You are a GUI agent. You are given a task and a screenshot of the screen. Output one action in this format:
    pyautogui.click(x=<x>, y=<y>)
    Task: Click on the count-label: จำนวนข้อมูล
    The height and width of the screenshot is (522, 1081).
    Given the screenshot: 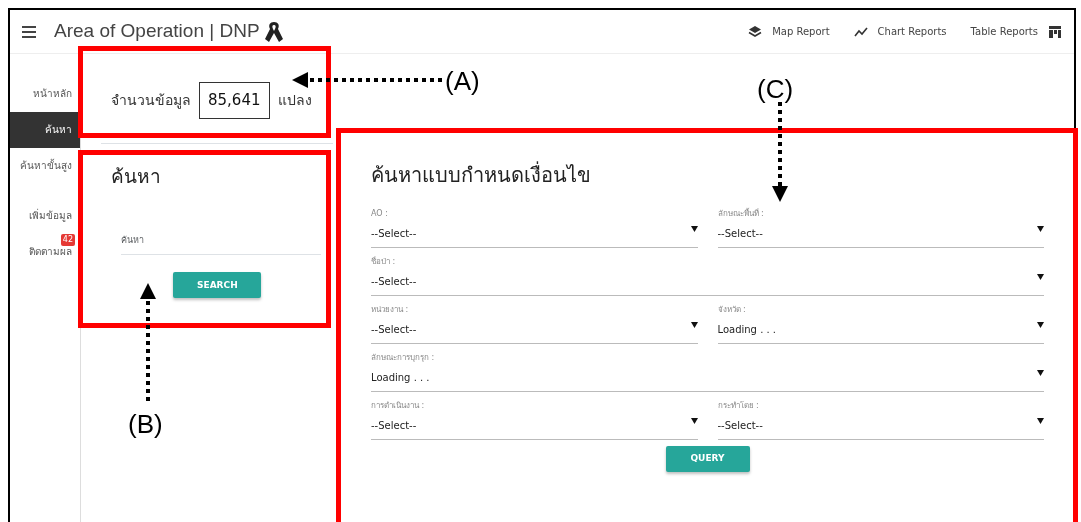 What is the action you would take?
    pyautogui.click(x=151, y=100)
    